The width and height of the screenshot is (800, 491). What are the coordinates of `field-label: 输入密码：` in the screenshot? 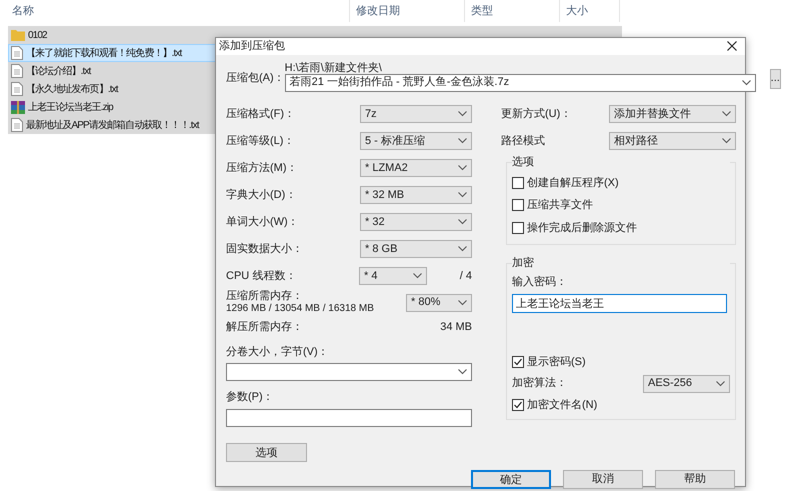 It's located at (540, 282).